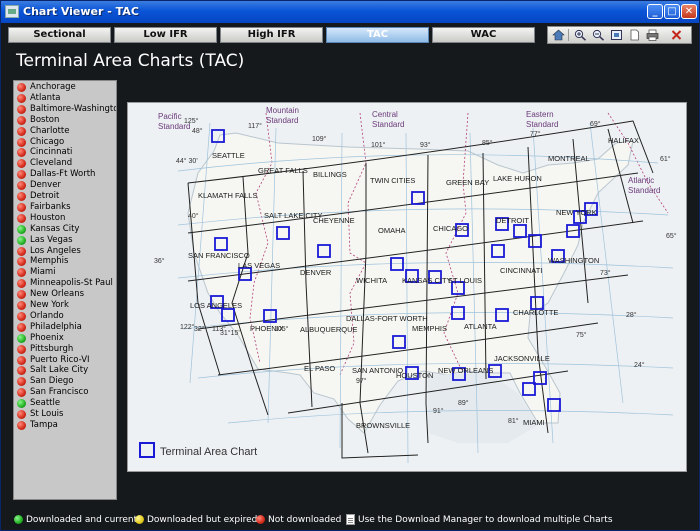 Image resolution: width=700 pixels, height=531 pixels. Describe the element at coordinates (271, 35) in the screenshot. I see `tab-high-ifr: High IFR` at that location.